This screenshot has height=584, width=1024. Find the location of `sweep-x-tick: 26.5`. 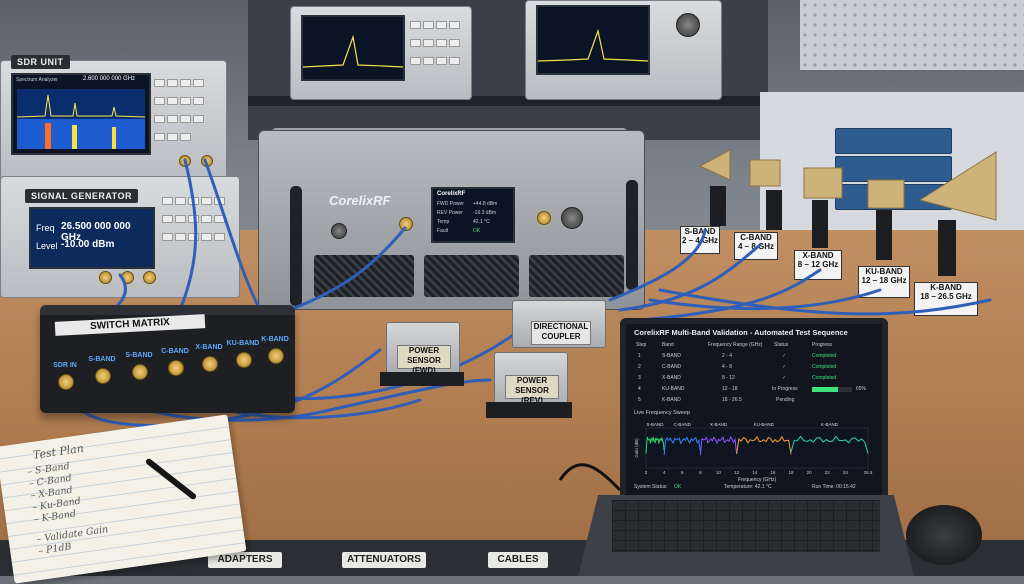

sweep-x-tick: 26.5 is located at coordinates (868, 472).